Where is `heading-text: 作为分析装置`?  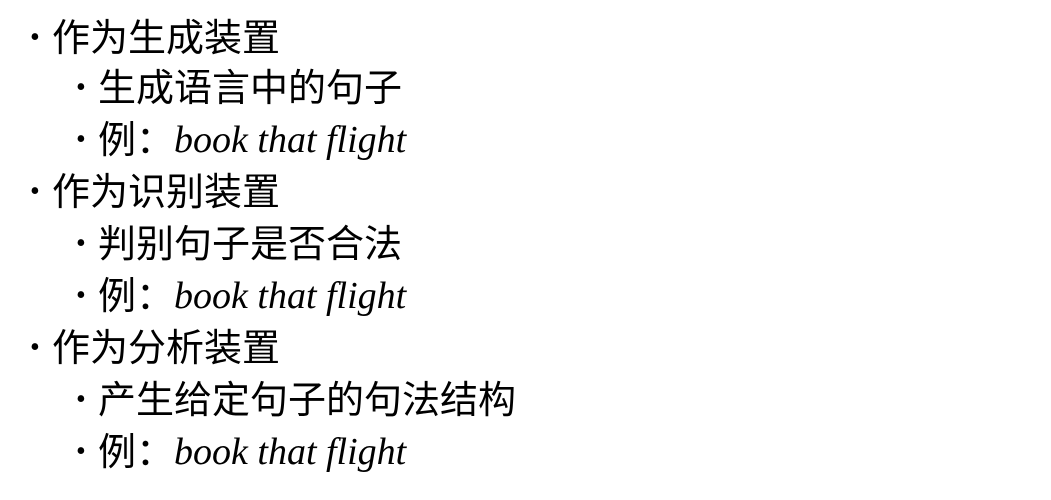 heading-text: 作为分析装置 is located at coordinates (166, 348).